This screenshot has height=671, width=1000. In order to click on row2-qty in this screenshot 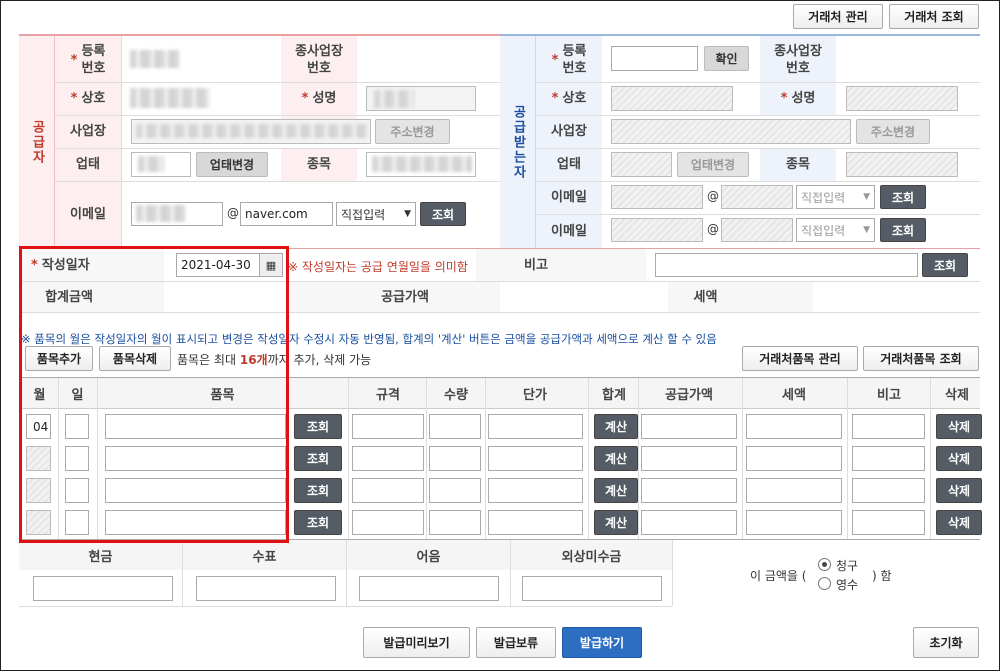, I will do `click(455, 458)`.